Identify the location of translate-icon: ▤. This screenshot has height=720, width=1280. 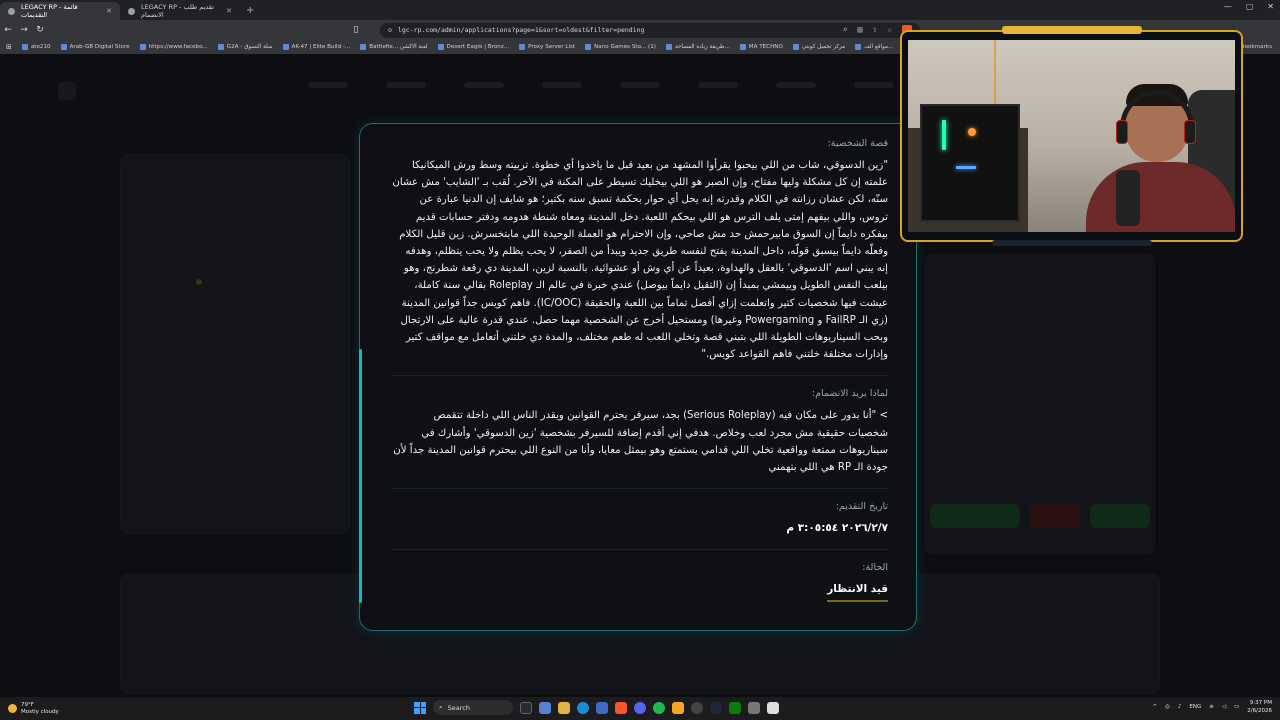
(860, 30).